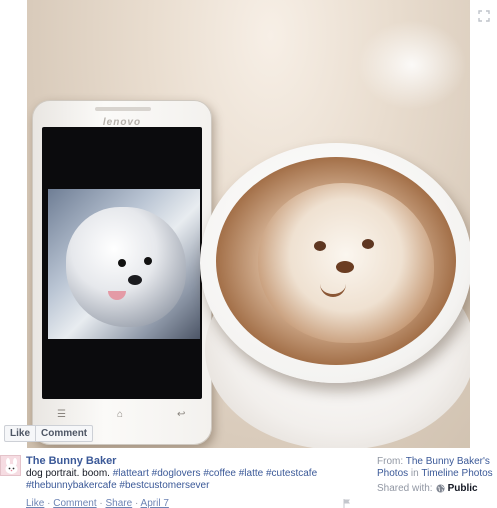 The height and width of the screenshot is (508, 497). I want to click on post-actions: Like · Comment · Share · April 7, so click(97, 503).